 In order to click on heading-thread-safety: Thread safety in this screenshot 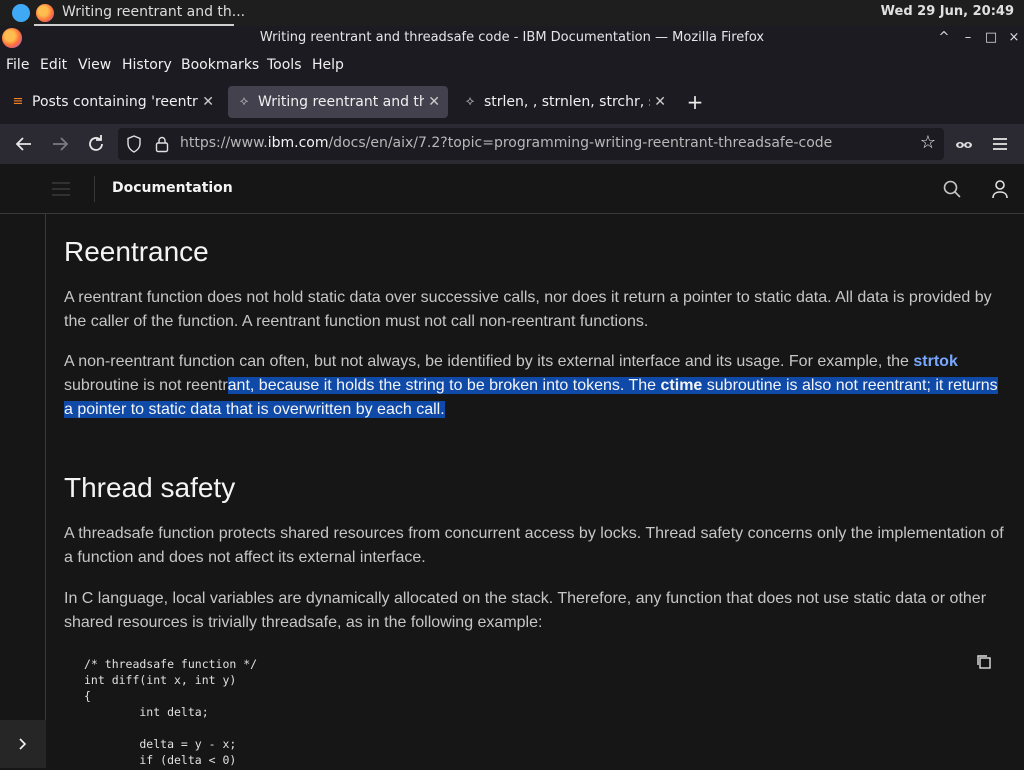, I will do `click(150, 487)`.